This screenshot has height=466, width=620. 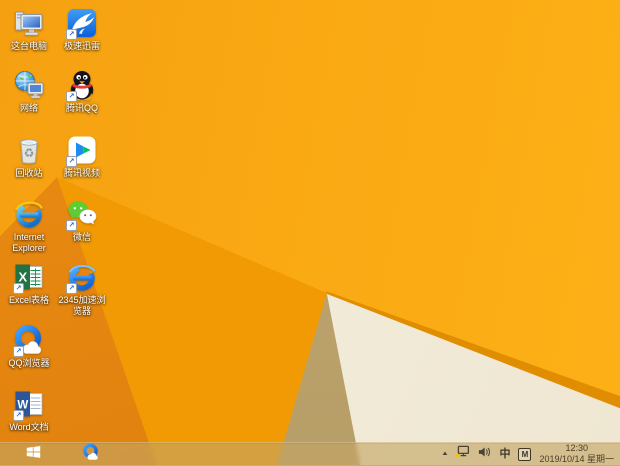 I want to click on recycle-bin-icon: ♻, so click(x=29, y=150).